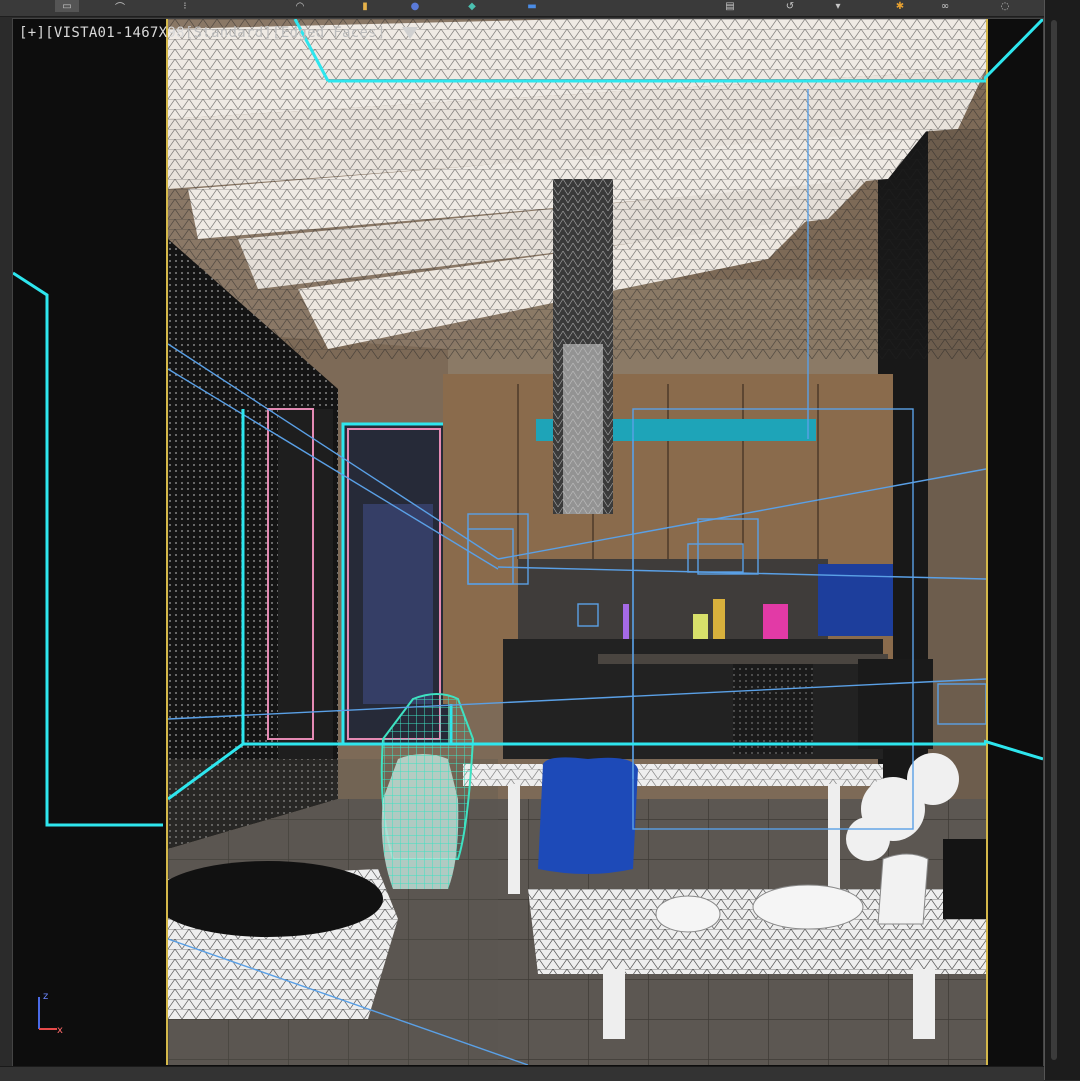  I want to click on render-icon: ▬, so click(532, 6).